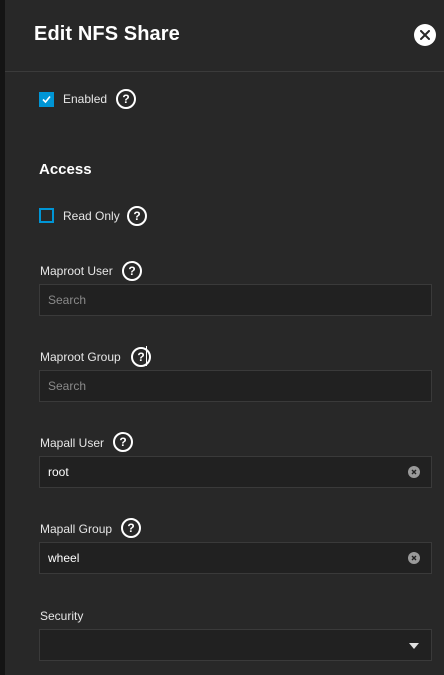 This screenshot has width=444, height=675. I want to click on read-only-label: Read Only, so click(91, 216).